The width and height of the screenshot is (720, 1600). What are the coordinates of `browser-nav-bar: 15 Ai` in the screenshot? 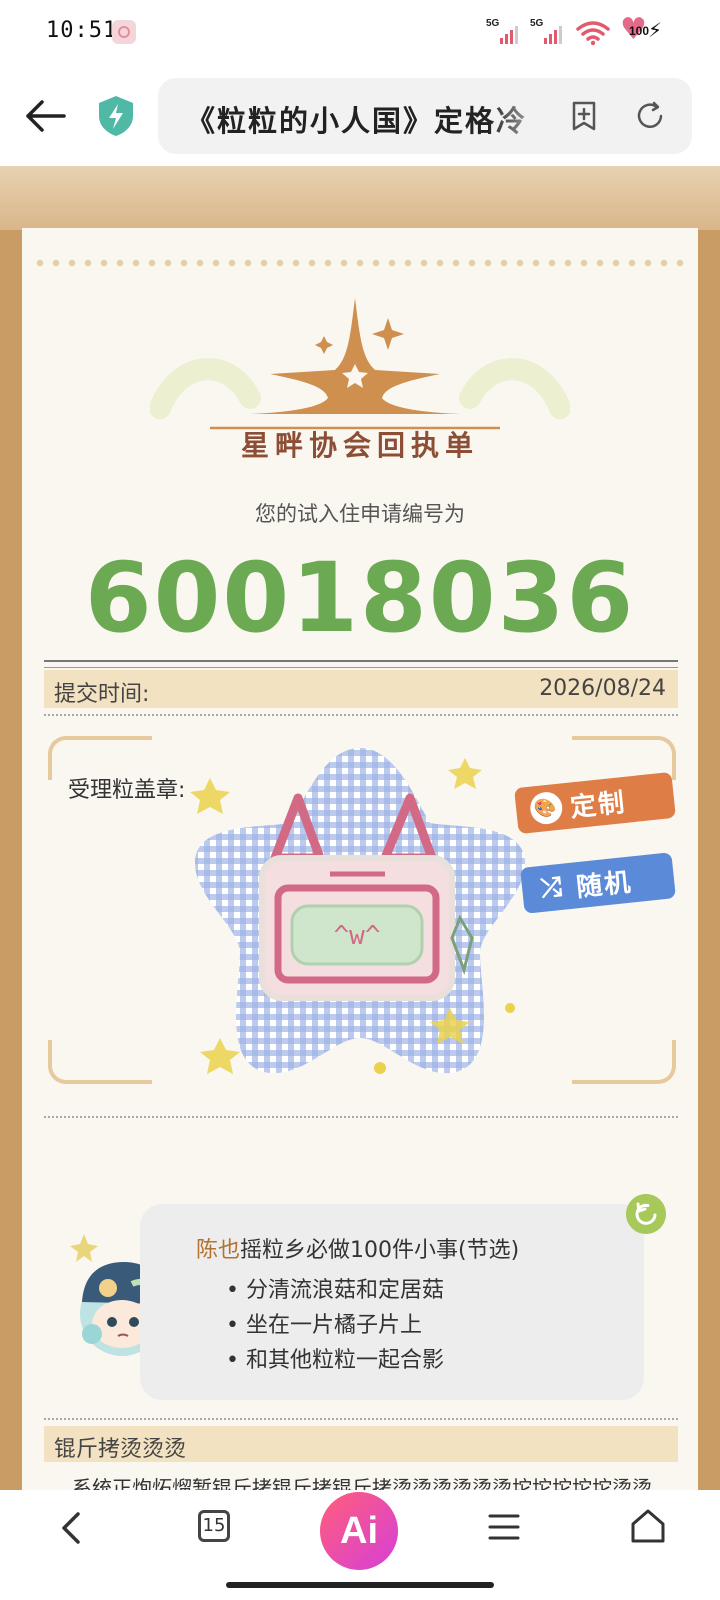 It's located at (360, 1545).